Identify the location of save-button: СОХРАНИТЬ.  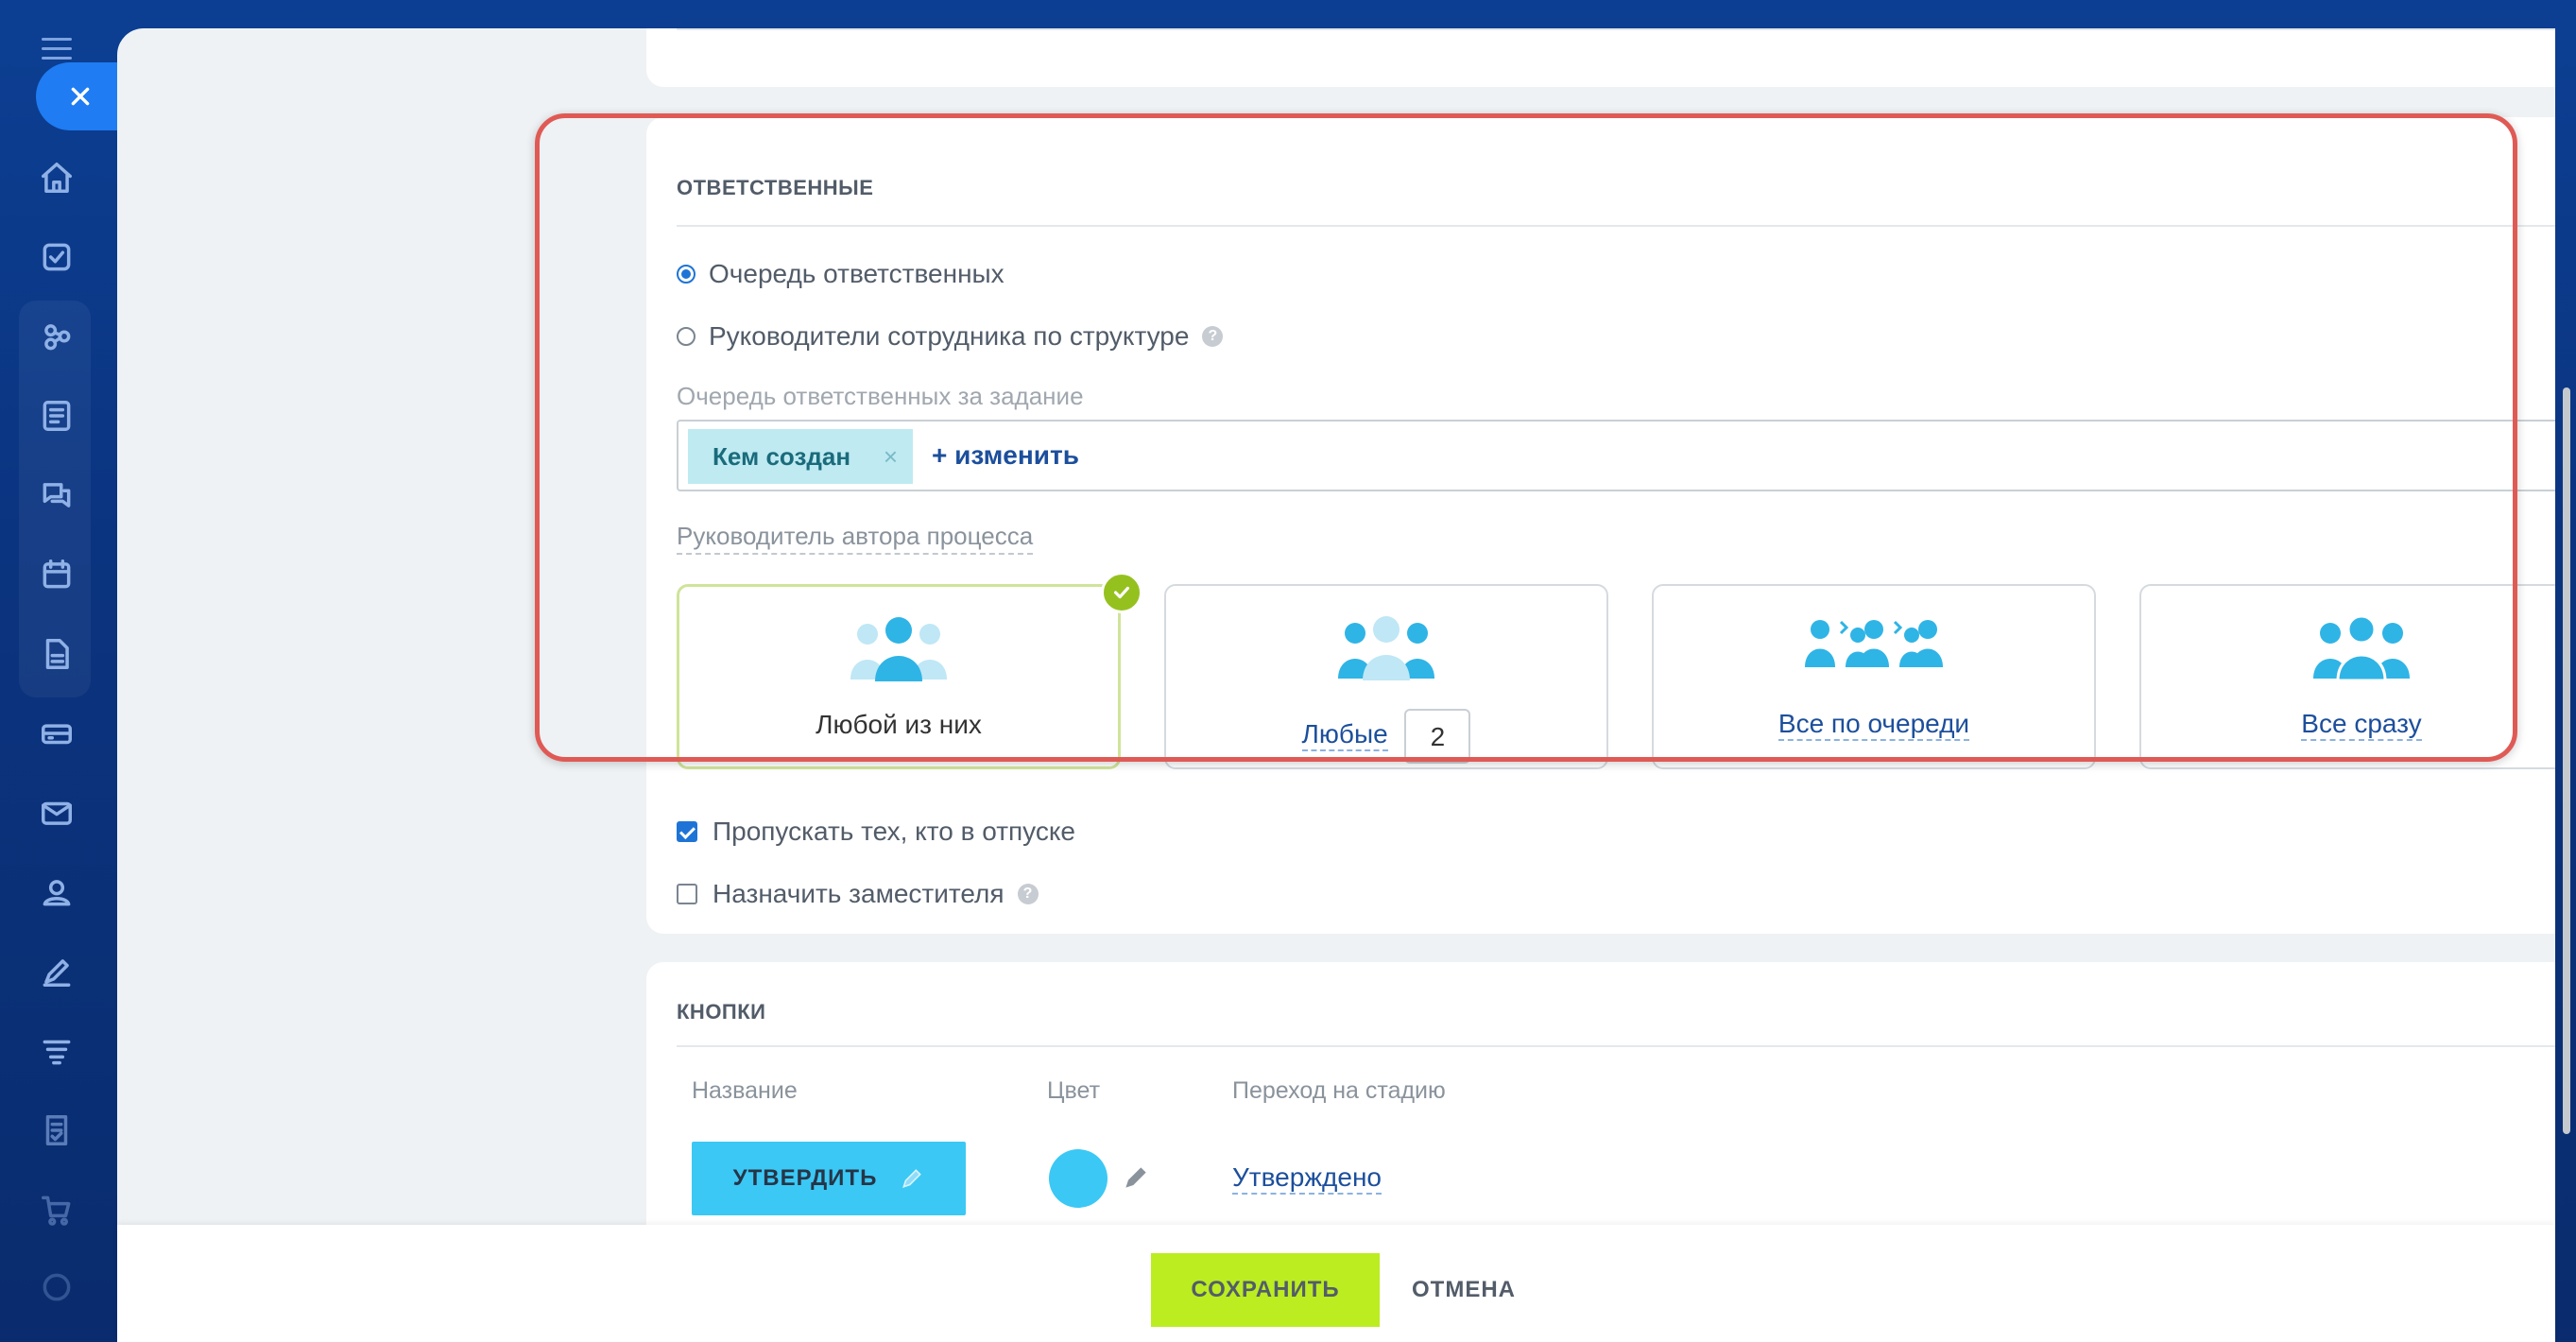
(1265, 1290).